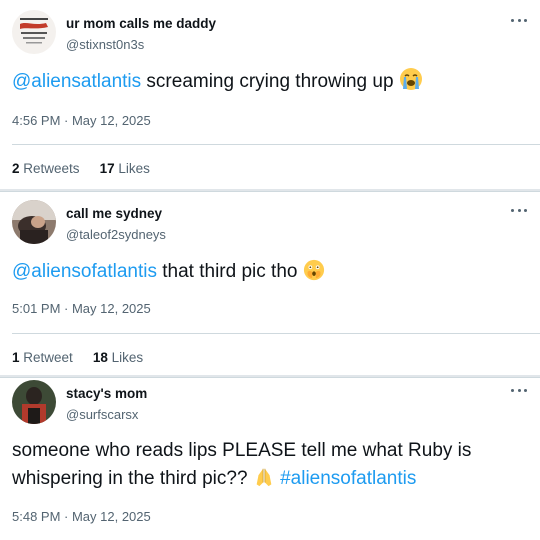  I want to click on display-name: stacy's mom, so click(106, 393).